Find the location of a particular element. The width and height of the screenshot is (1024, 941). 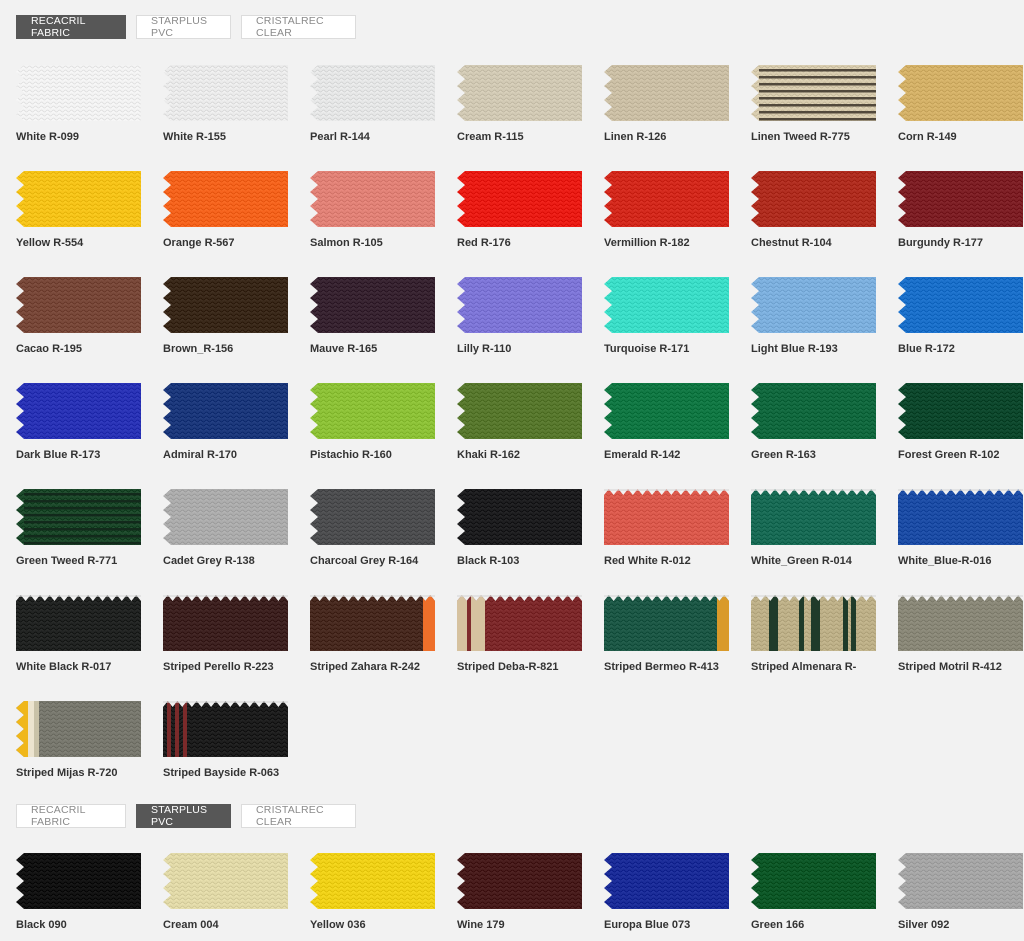

swatch-label: White_Green R-014 is located at coordinates (801, 561).